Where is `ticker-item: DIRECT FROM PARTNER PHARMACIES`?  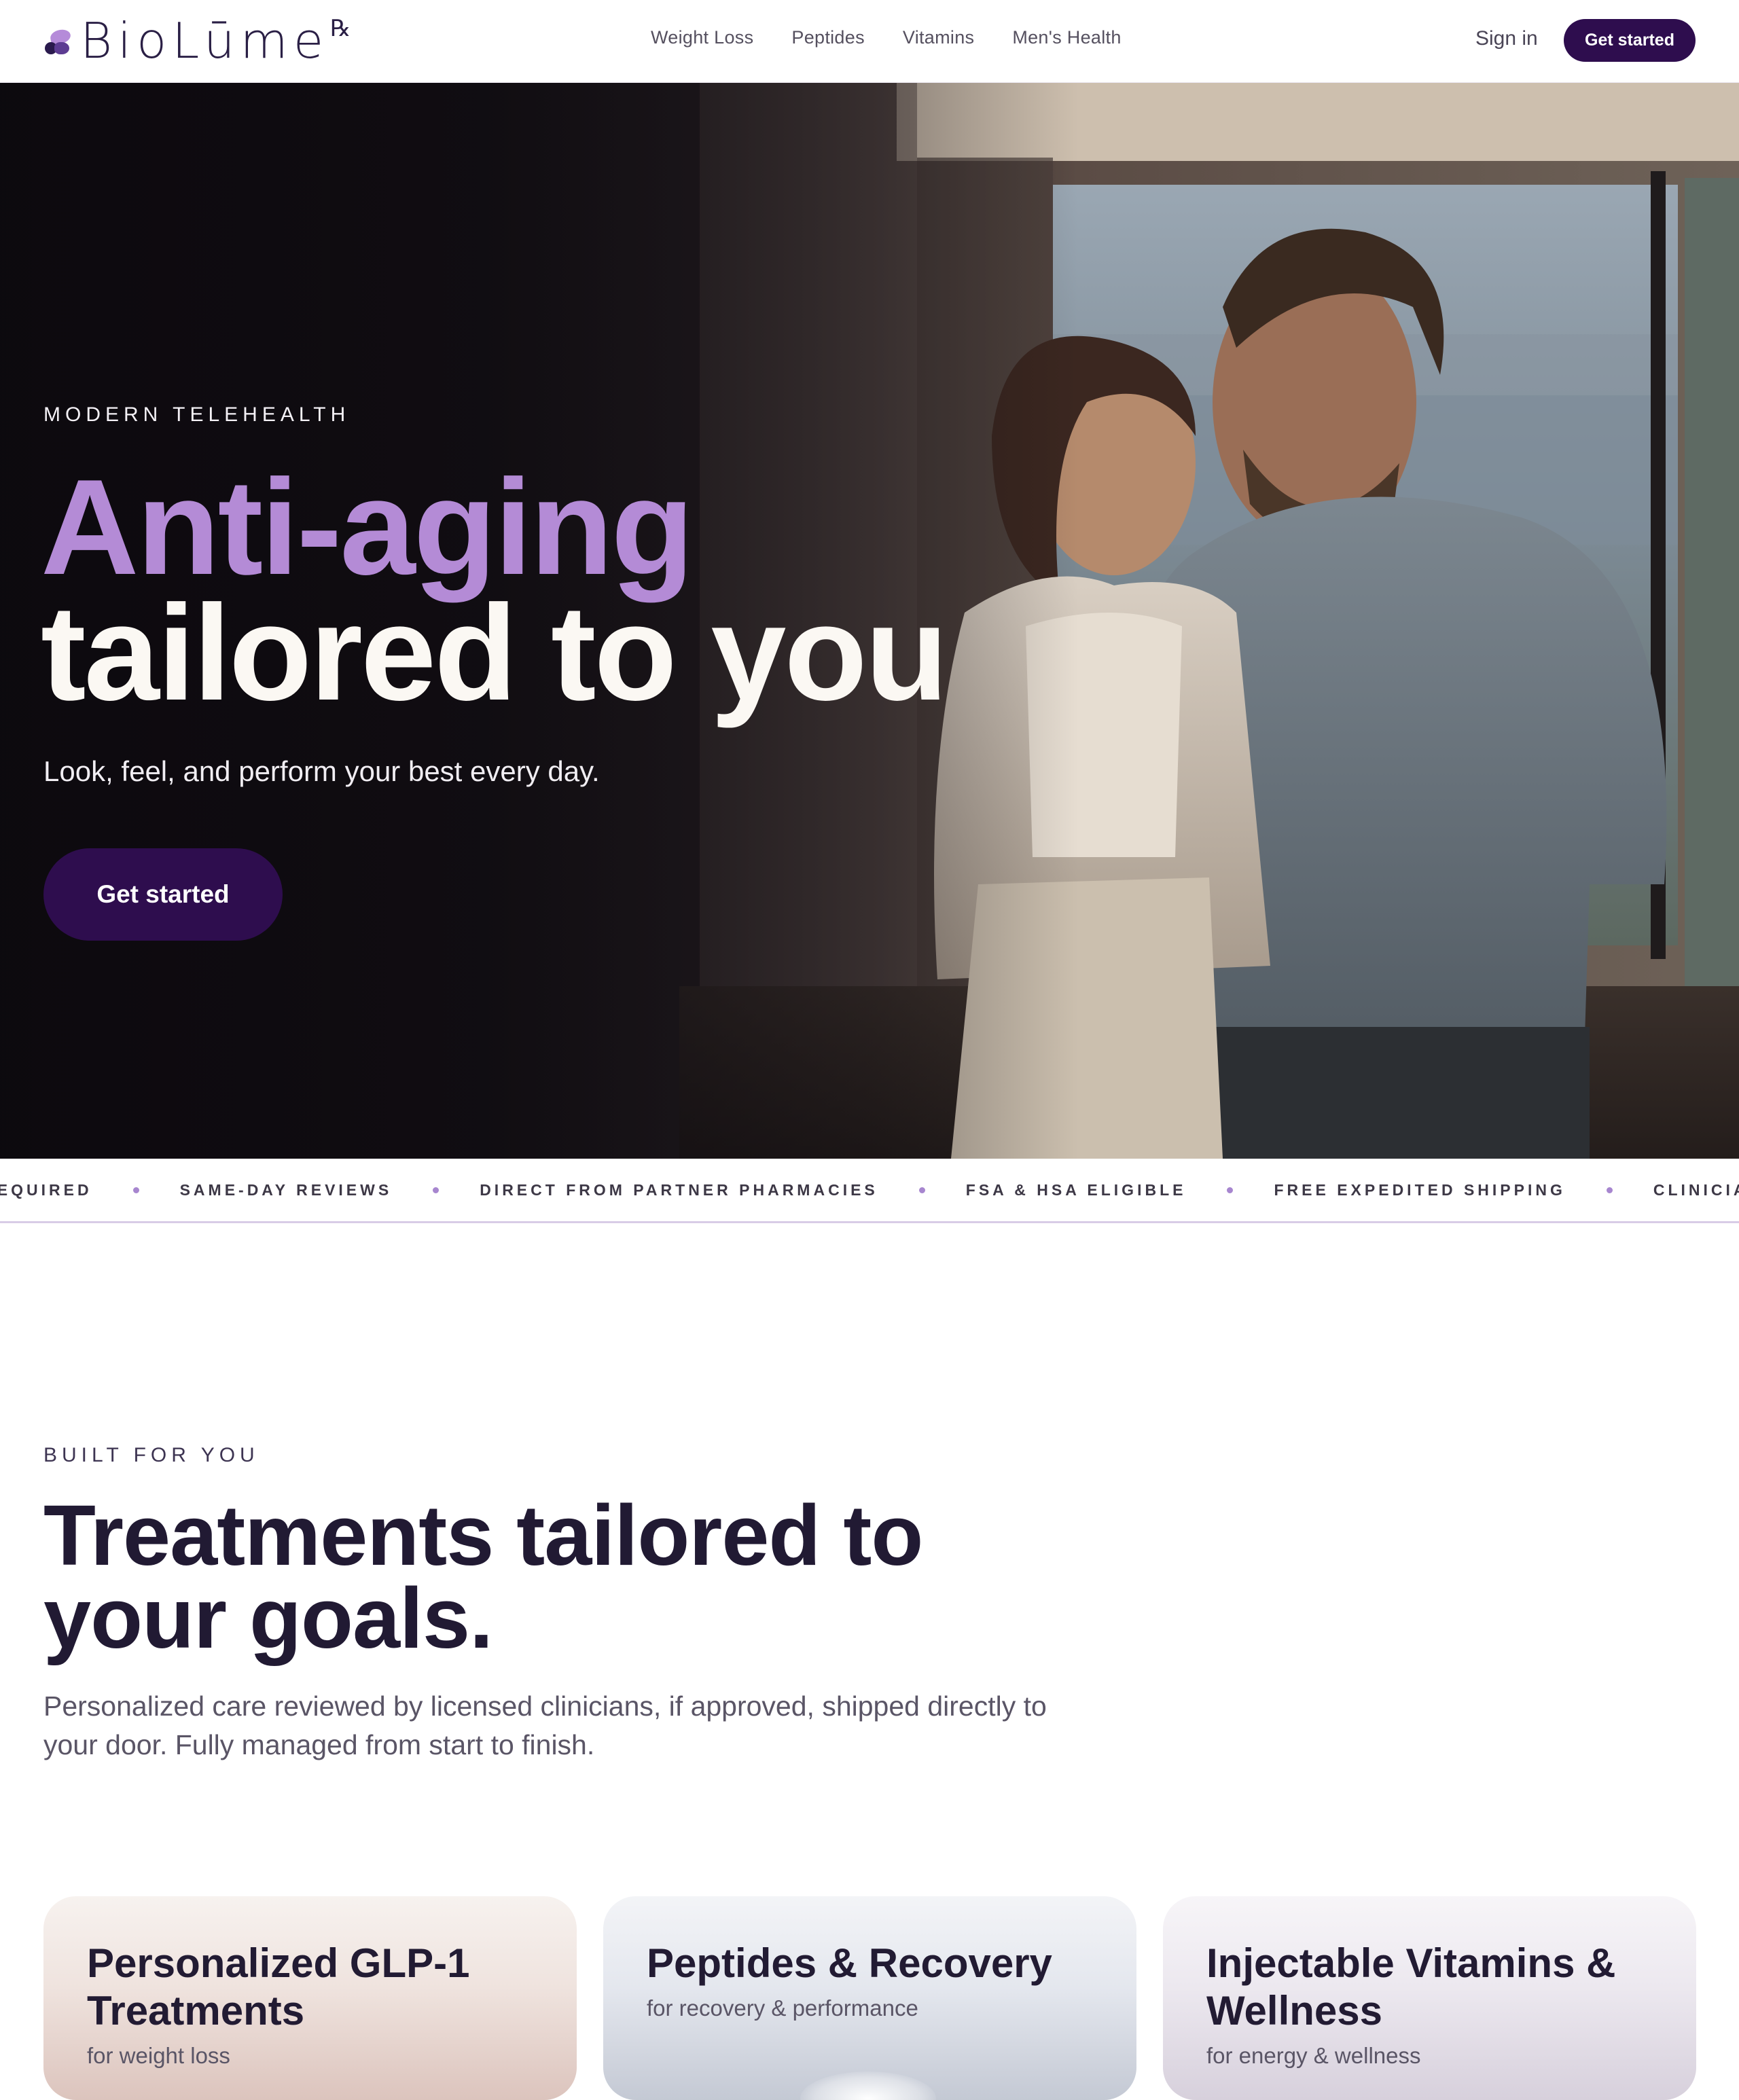
ticker-item: DIRECT FROM PARTNER PHARMACIES is located at coordinates (679, 1189).